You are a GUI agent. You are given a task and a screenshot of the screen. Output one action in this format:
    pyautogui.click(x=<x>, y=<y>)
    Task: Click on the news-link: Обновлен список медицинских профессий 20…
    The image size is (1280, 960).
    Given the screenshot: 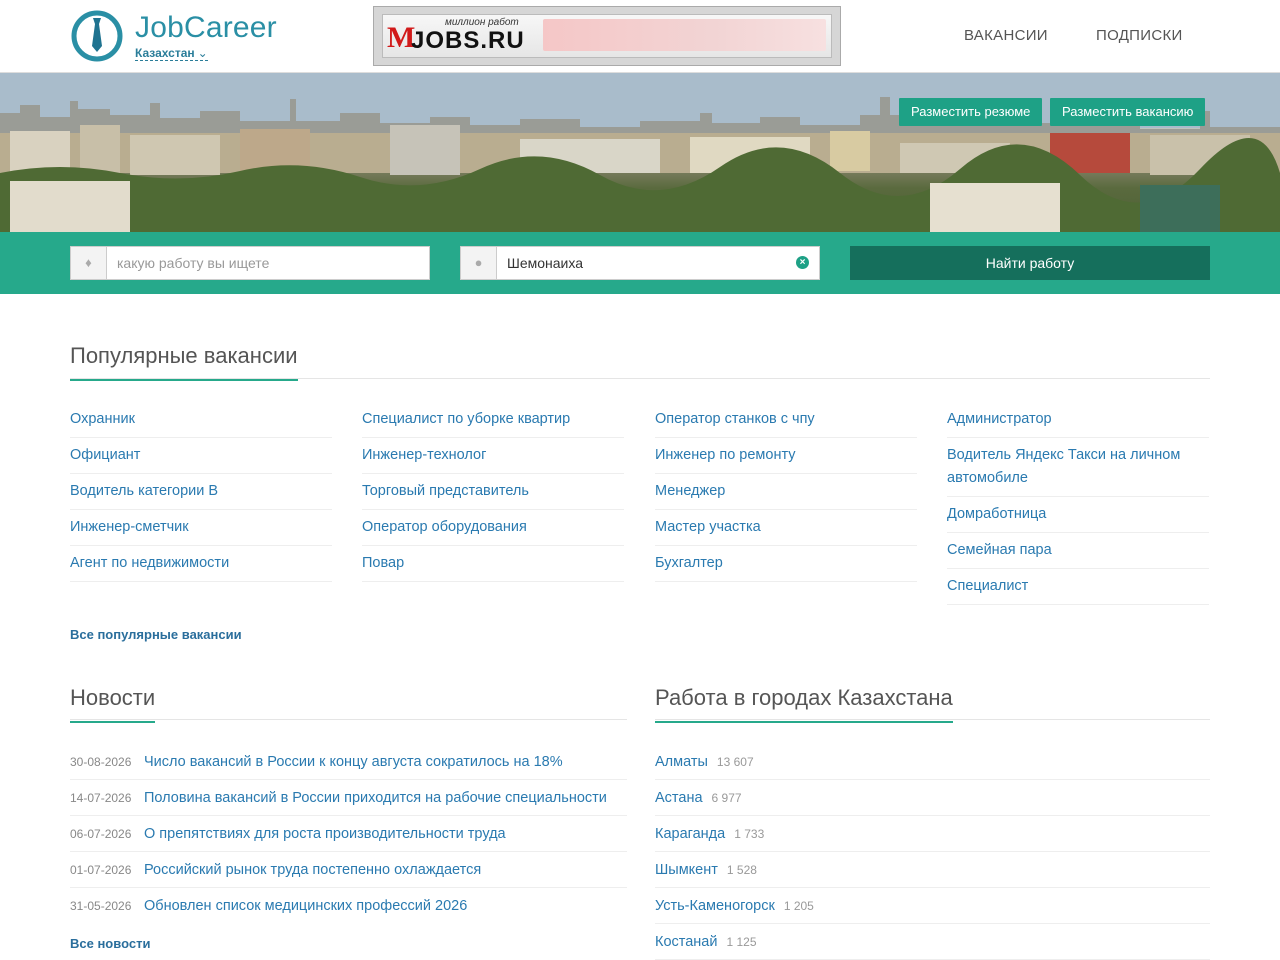 What is the action you would take?
    pyautogui.click(x=305, y=906)
    